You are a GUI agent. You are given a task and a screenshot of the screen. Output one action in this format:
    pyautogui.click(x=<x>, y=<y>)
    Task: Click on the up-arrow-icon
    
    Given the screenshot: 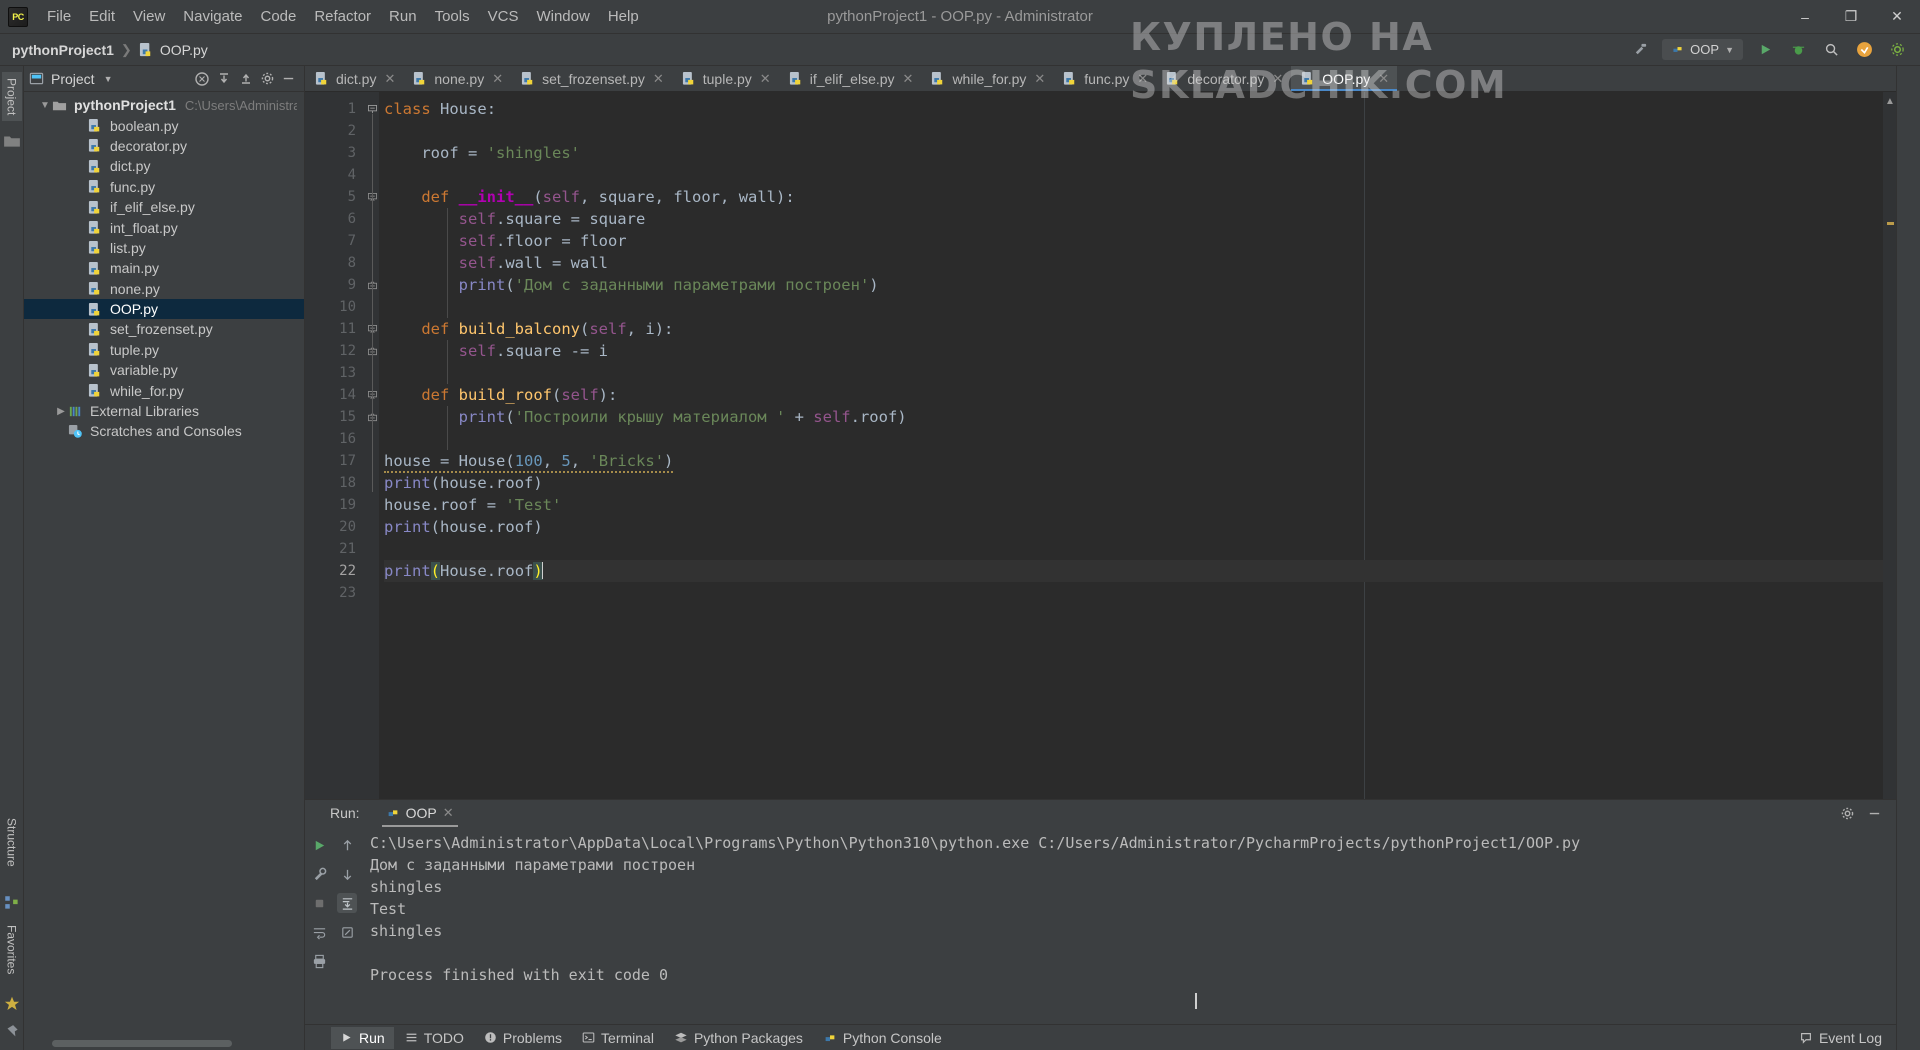 What is the action you would take?
    pyautogui.click(x=347, y=845)
    